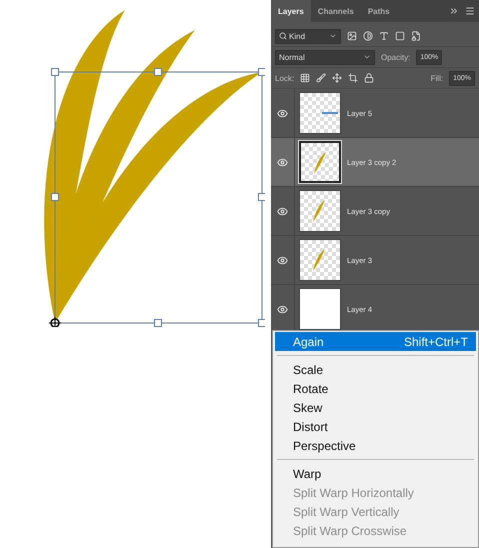 This screenshot has width=479, height=548. What do you see at coordinates (437, 78) in the screenshot?
I see `fill-label: Fill:` at bounding box center [437, 78].